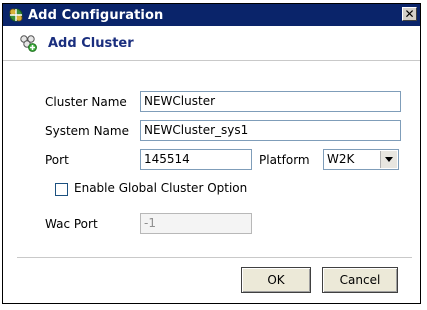 This screenshot has height=310, width=427. I want to click on dialog-header: Add Cluster, so click(211, 43).